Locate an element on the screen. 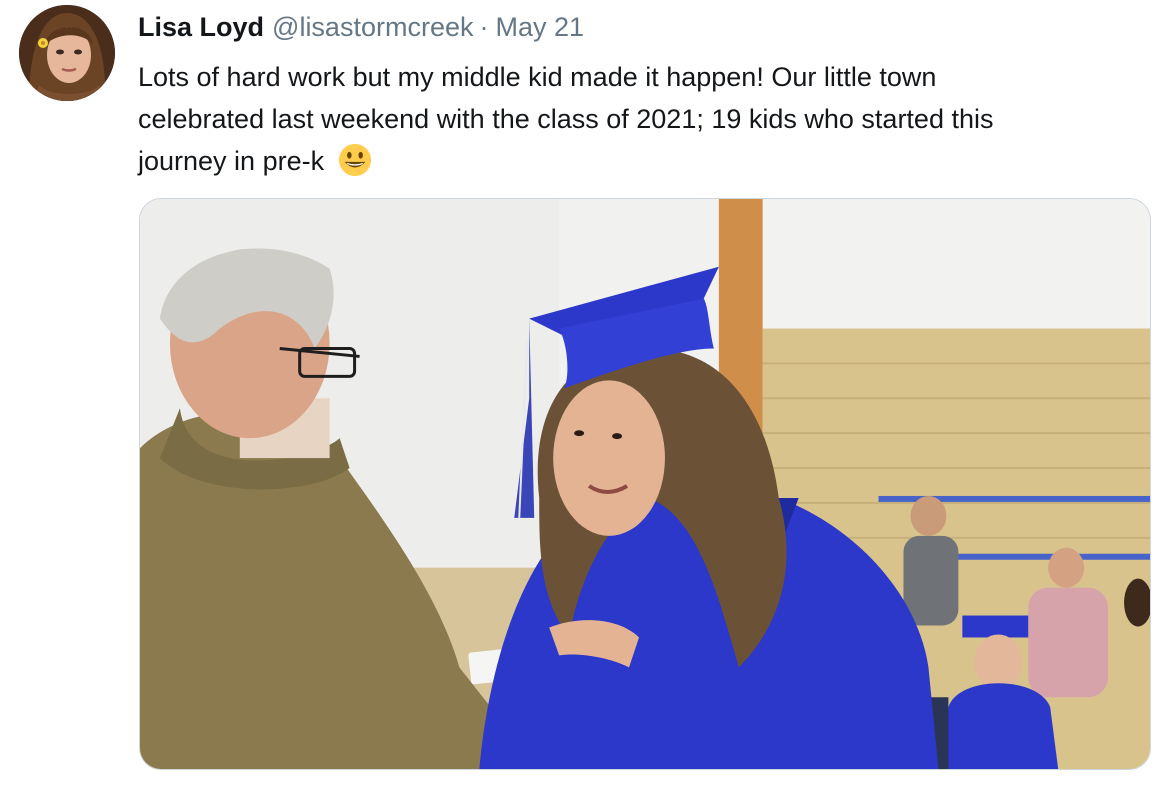 This screenshot has height=790, width=1176. profile-photo-icon is located at coordinates (67, 53).